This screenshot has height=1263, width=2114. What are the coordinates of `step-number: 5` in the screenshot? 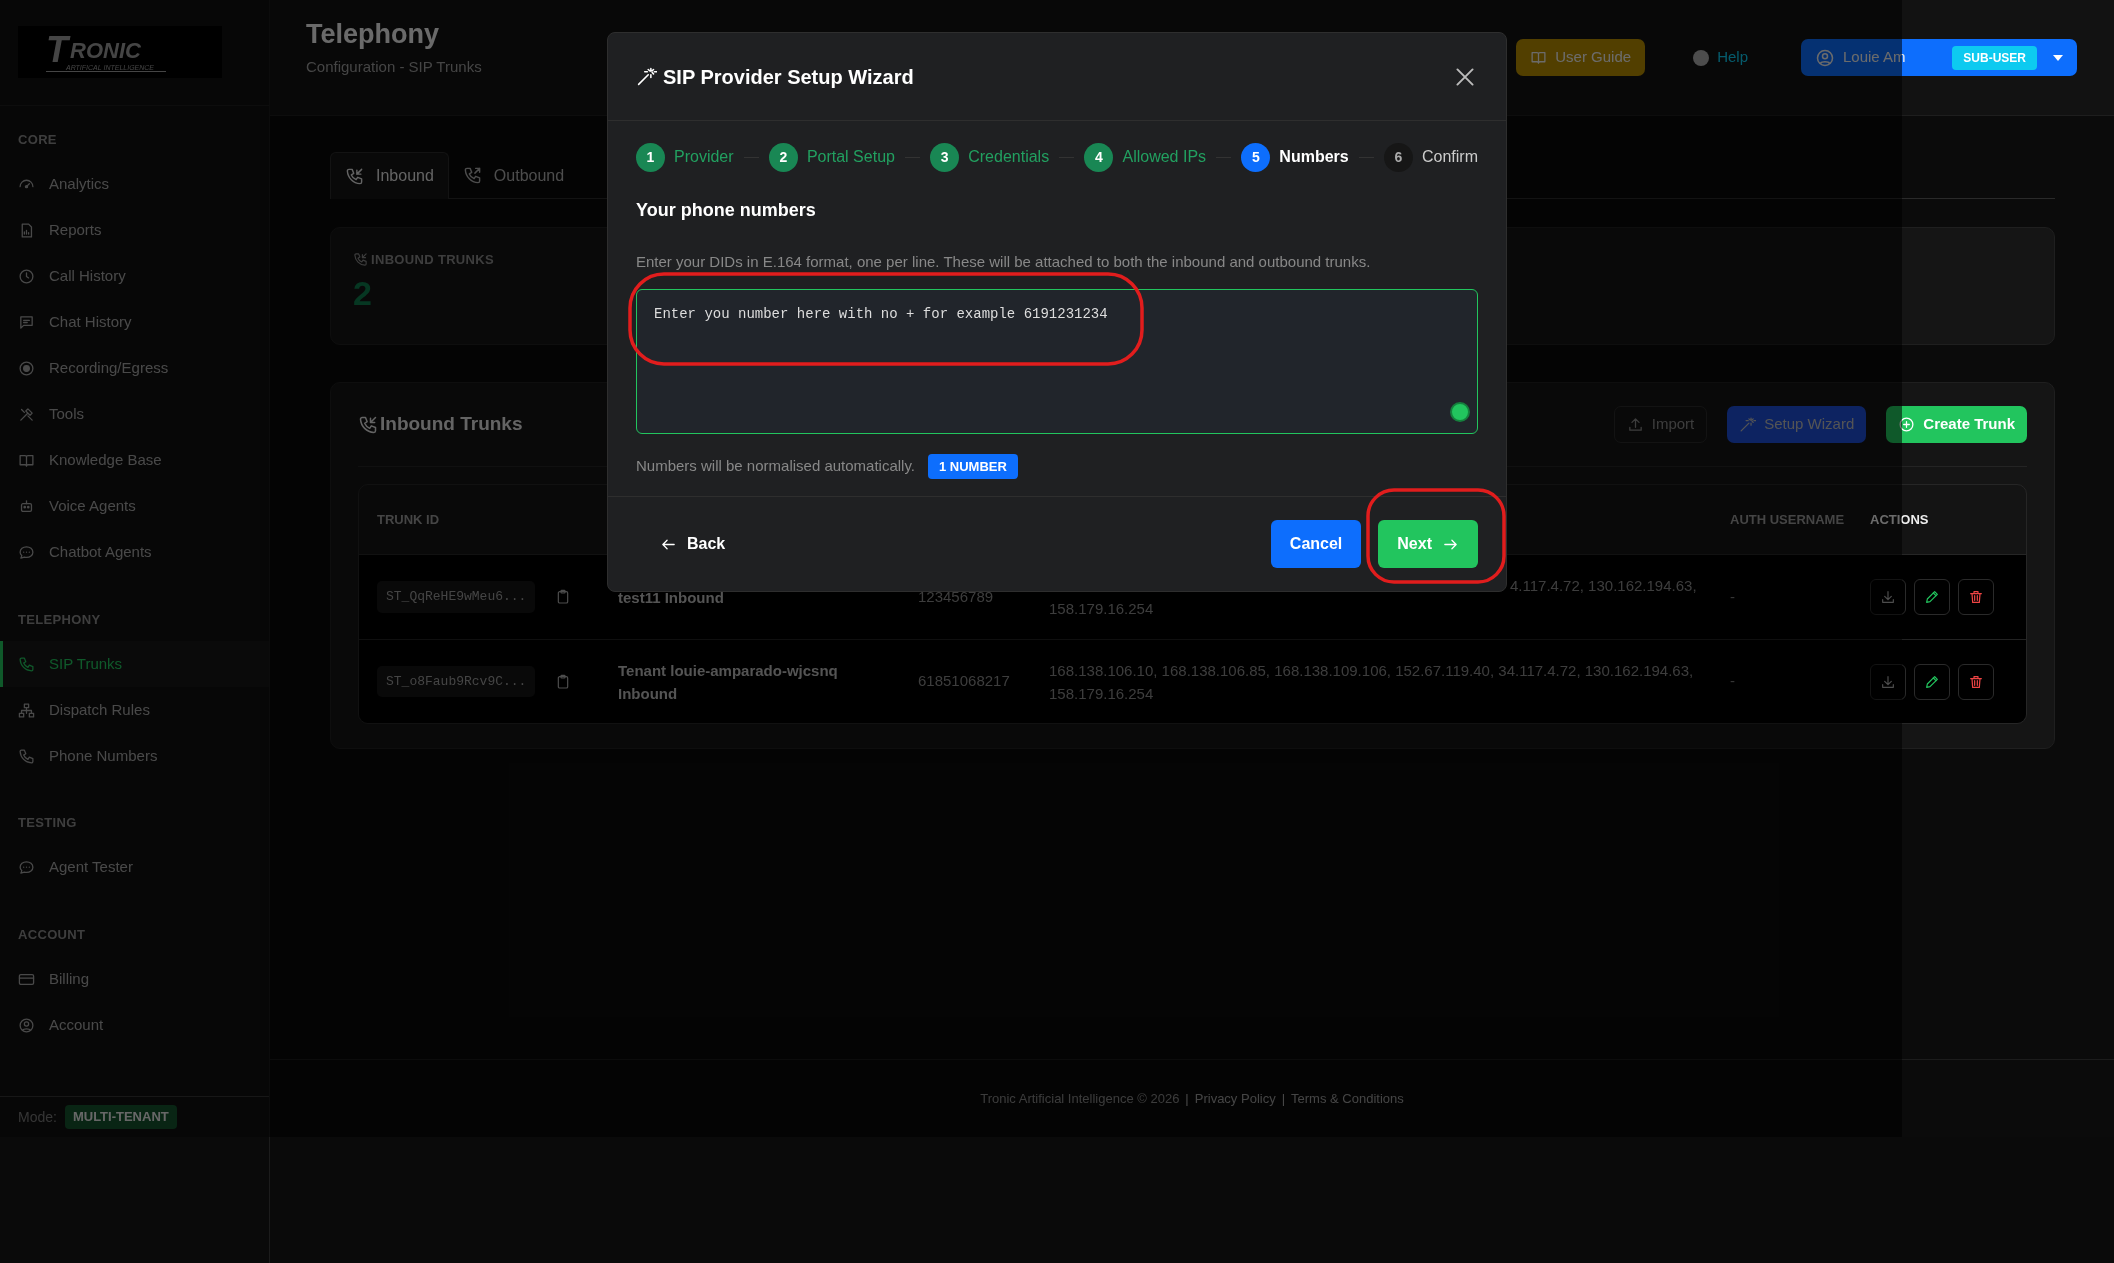 It's located at (1256, 157).